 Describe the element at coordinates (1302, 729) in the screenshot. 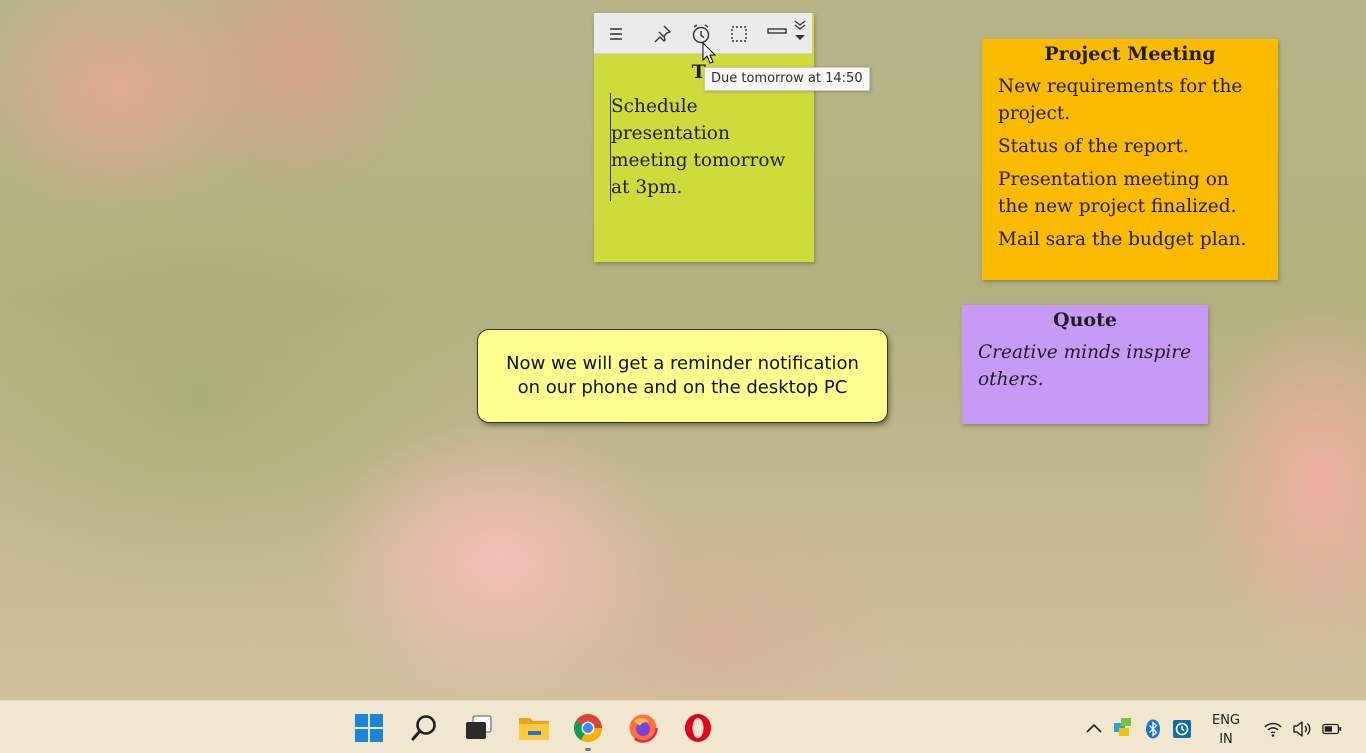

I see `volume-icon` at that location.